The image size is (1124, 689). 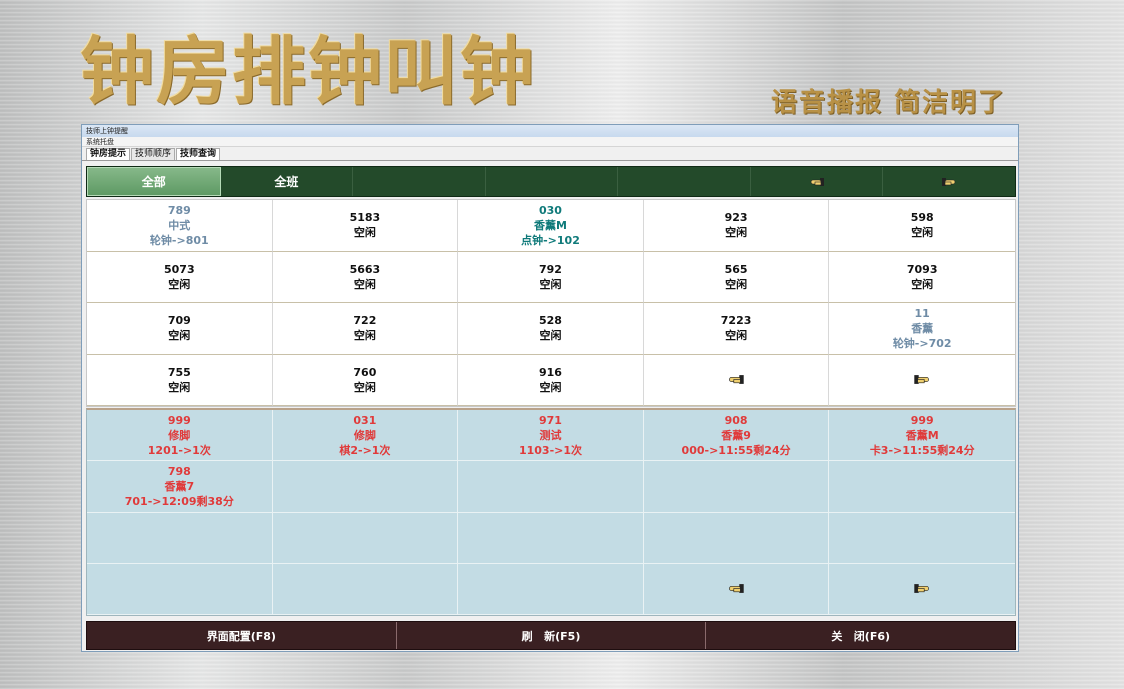 I want to click on tech-cell: 789 中式 轮钟->801, so click(x=180, y=226).